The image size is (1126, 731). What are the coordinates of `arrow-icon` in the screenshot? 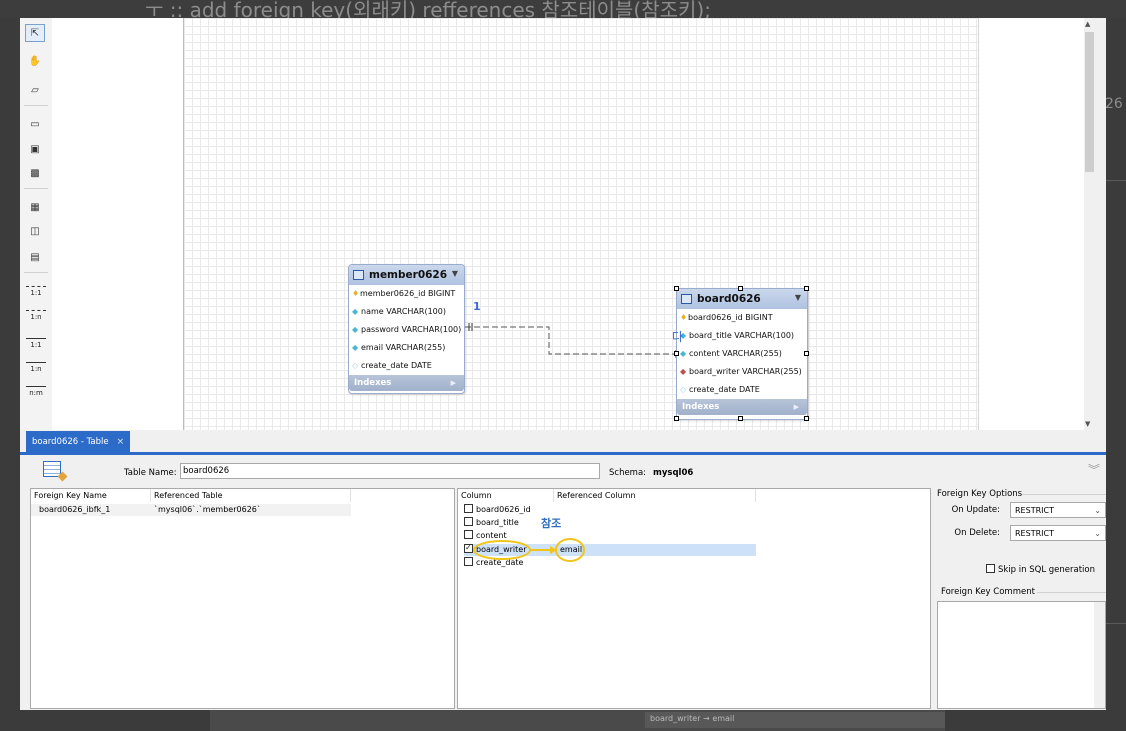 It's located at (543, 550).